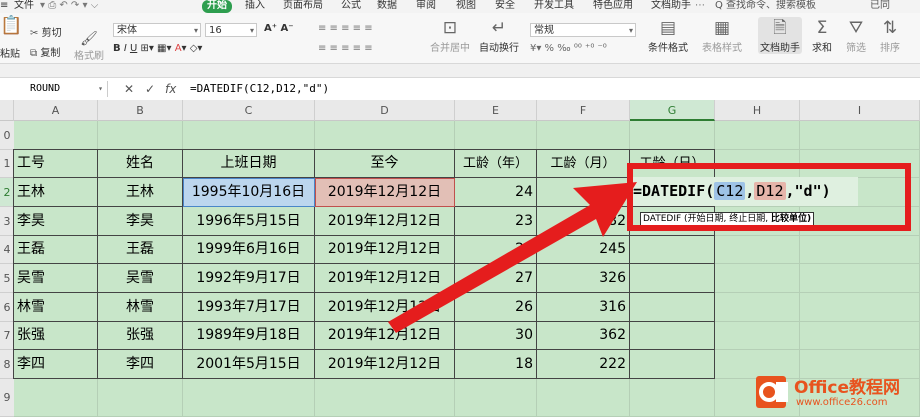 This screenshot has width=920, height=417. What do you see at coordinates (512, 257) in the screenshot?
I see `red-arrow` at bounding box center [512, 257].